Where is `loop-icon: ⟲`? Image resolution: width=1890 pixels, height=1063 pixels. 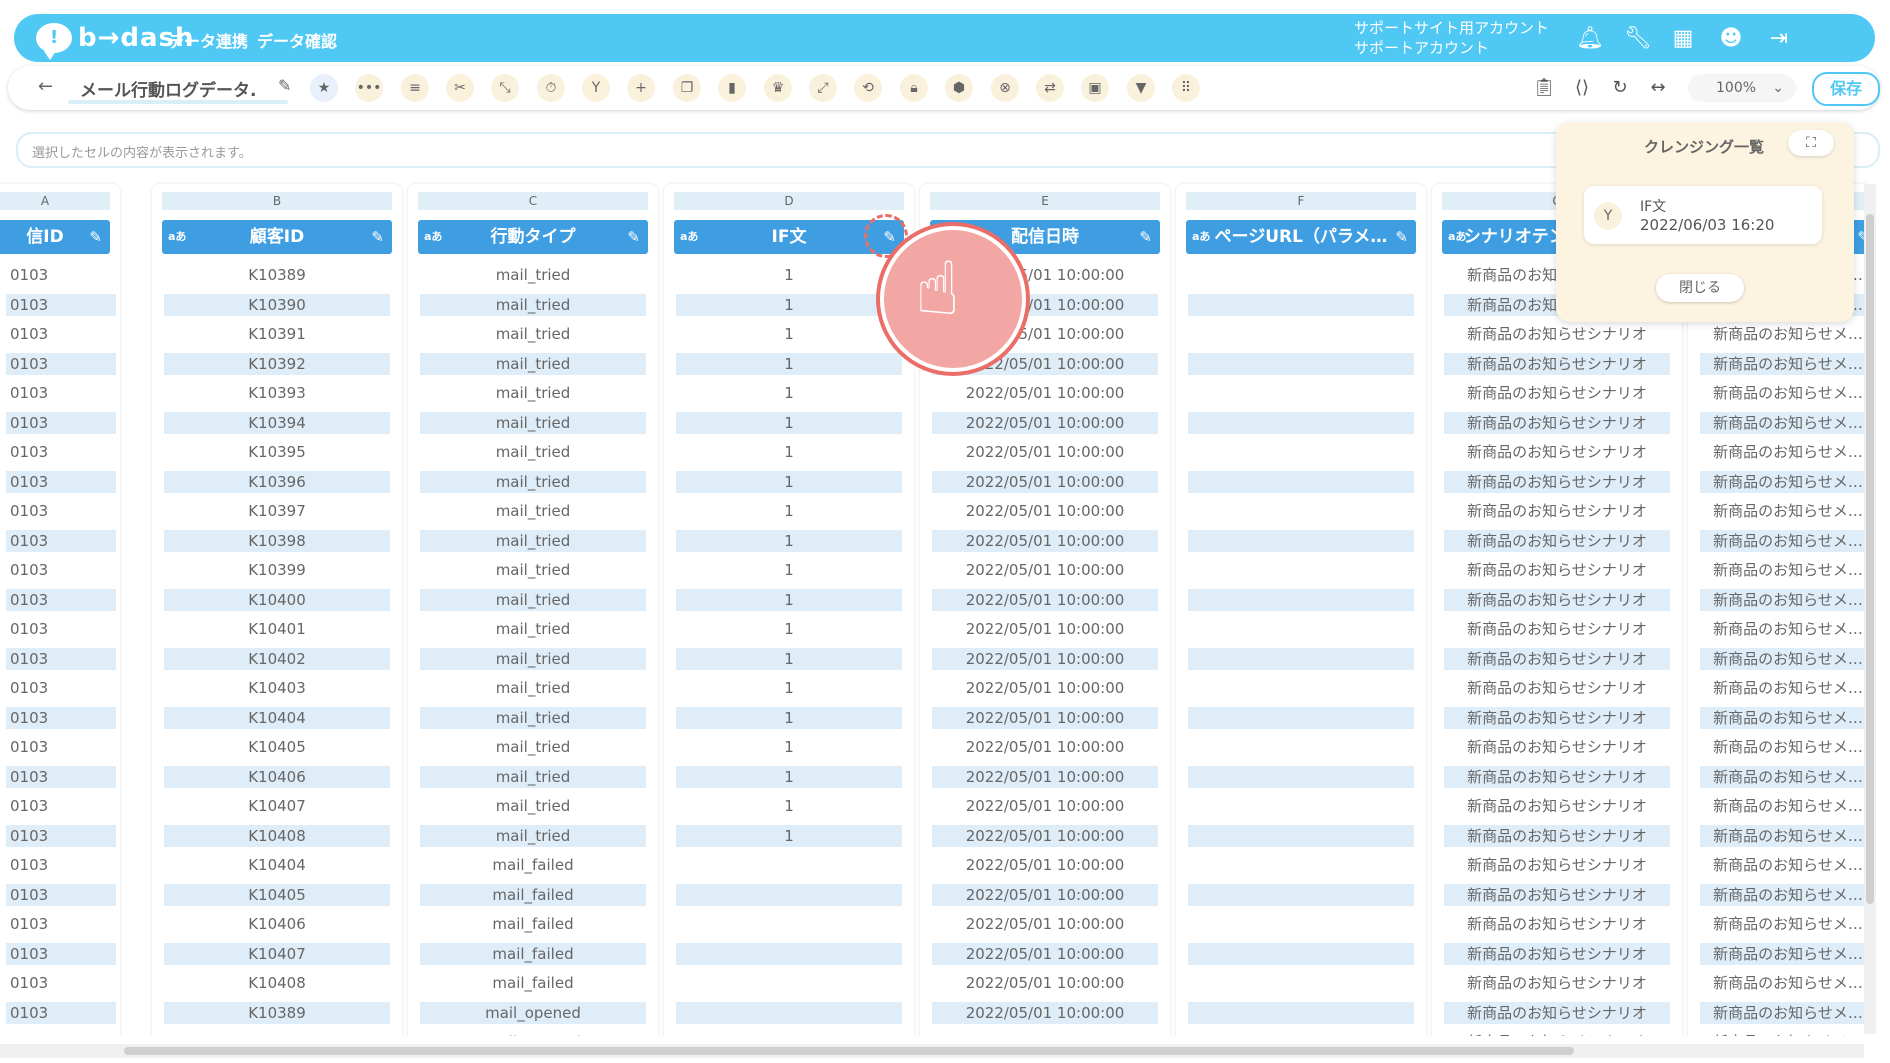
loop-icon: ⟲ is located at coordinates (868, 88).